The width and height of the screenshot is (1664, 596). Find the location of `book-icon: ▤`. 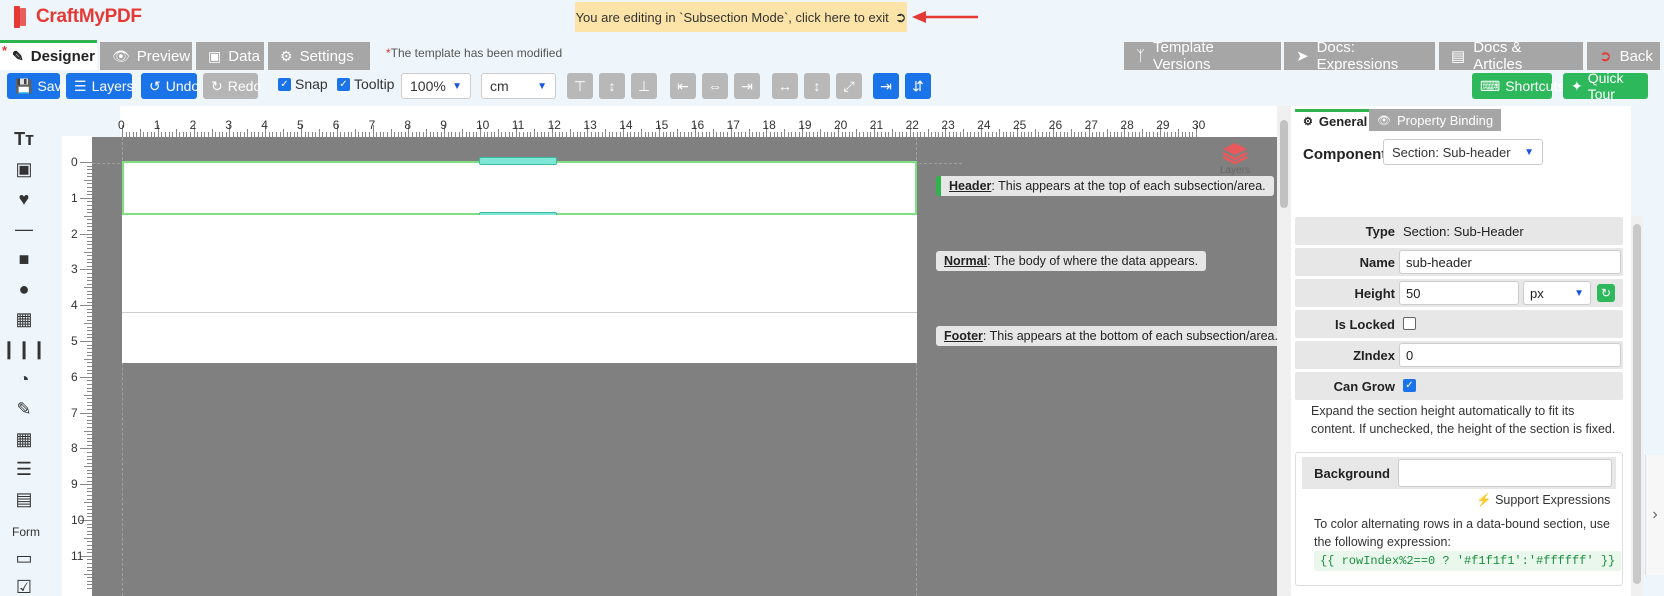

book-icon: ▤ is located at coordinates (1458, 56).